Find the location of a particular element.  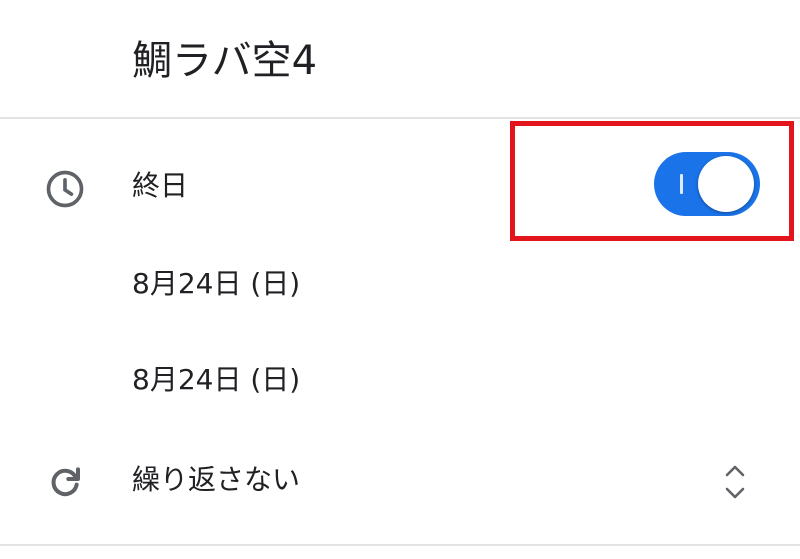

unfold-icon is located at coordinates (735, 482).